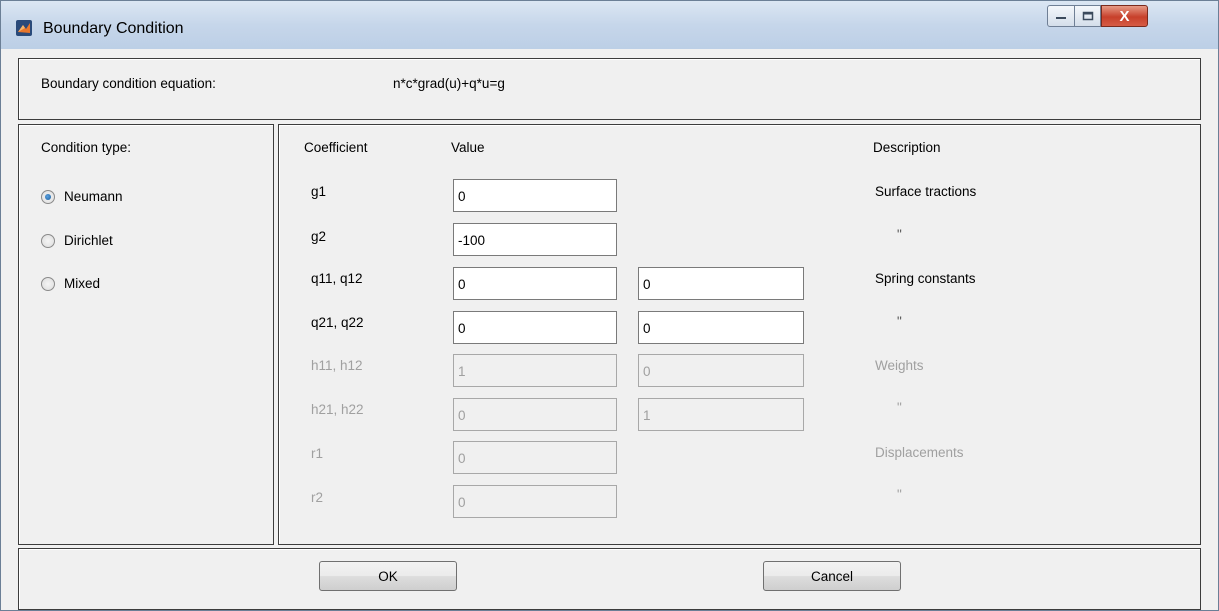 This screenshot has height=611, width=1219. I want to click on value-q21-field: 0, so click(535, 327).